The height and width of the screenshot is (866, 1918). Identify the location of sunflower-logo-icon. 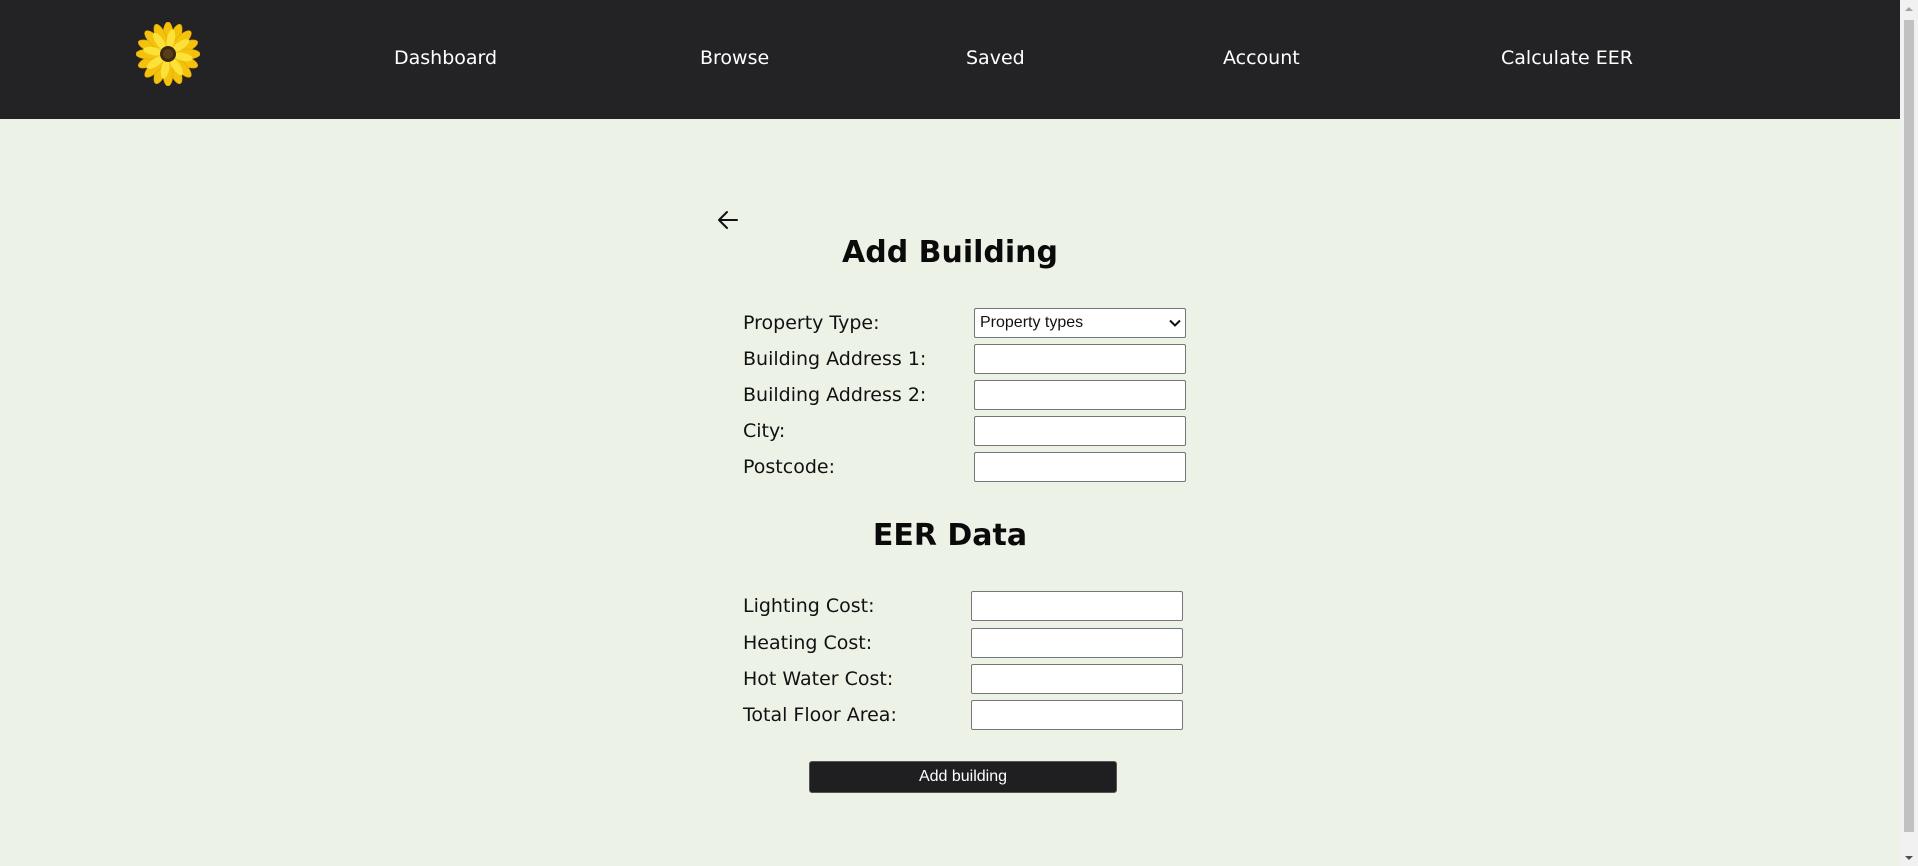
(168, 54).